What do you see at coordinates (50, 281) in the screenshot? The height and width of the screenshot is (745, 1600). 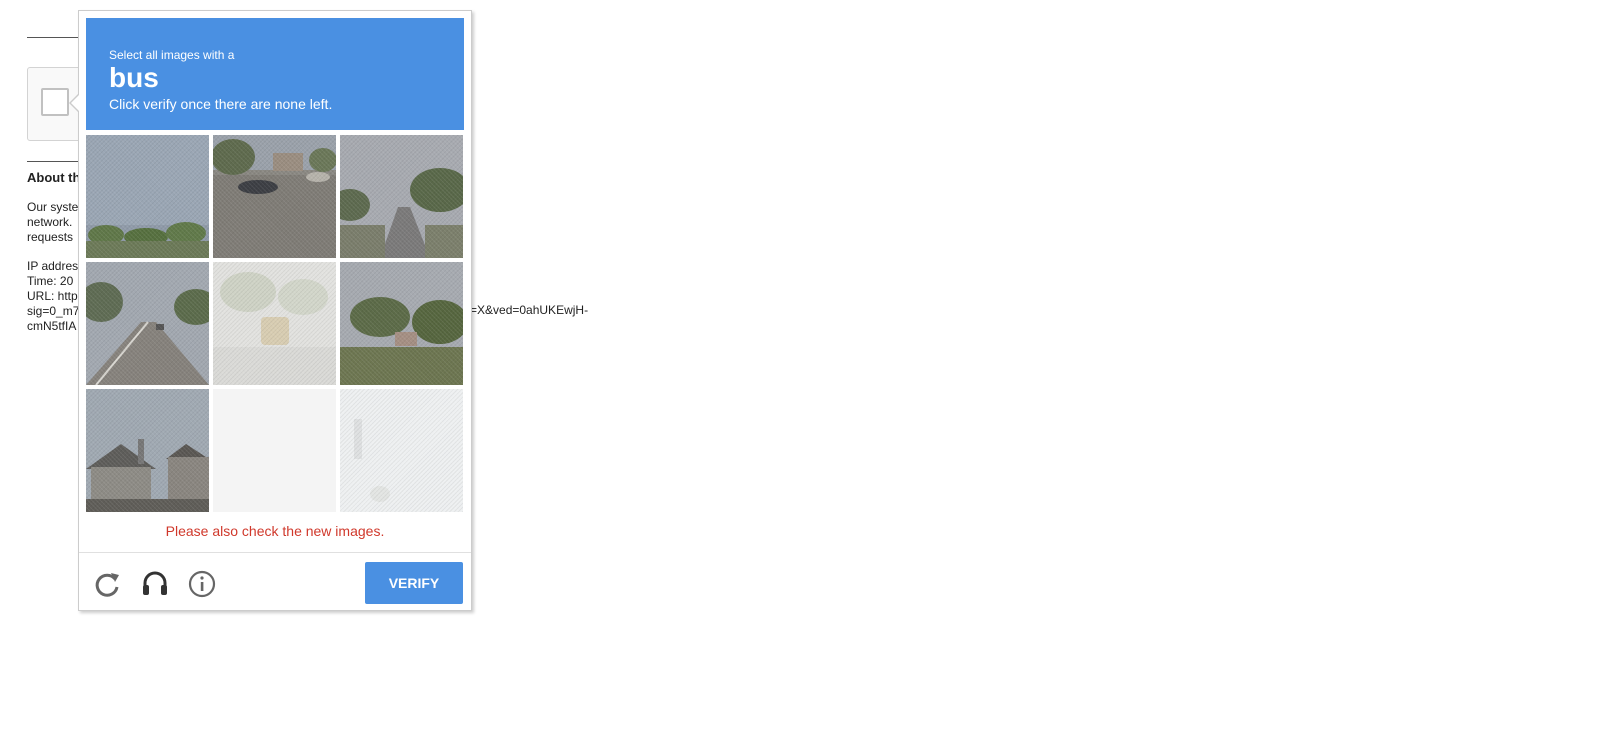 I see `time-line: Time: 20` at bounding box center [50, 281].